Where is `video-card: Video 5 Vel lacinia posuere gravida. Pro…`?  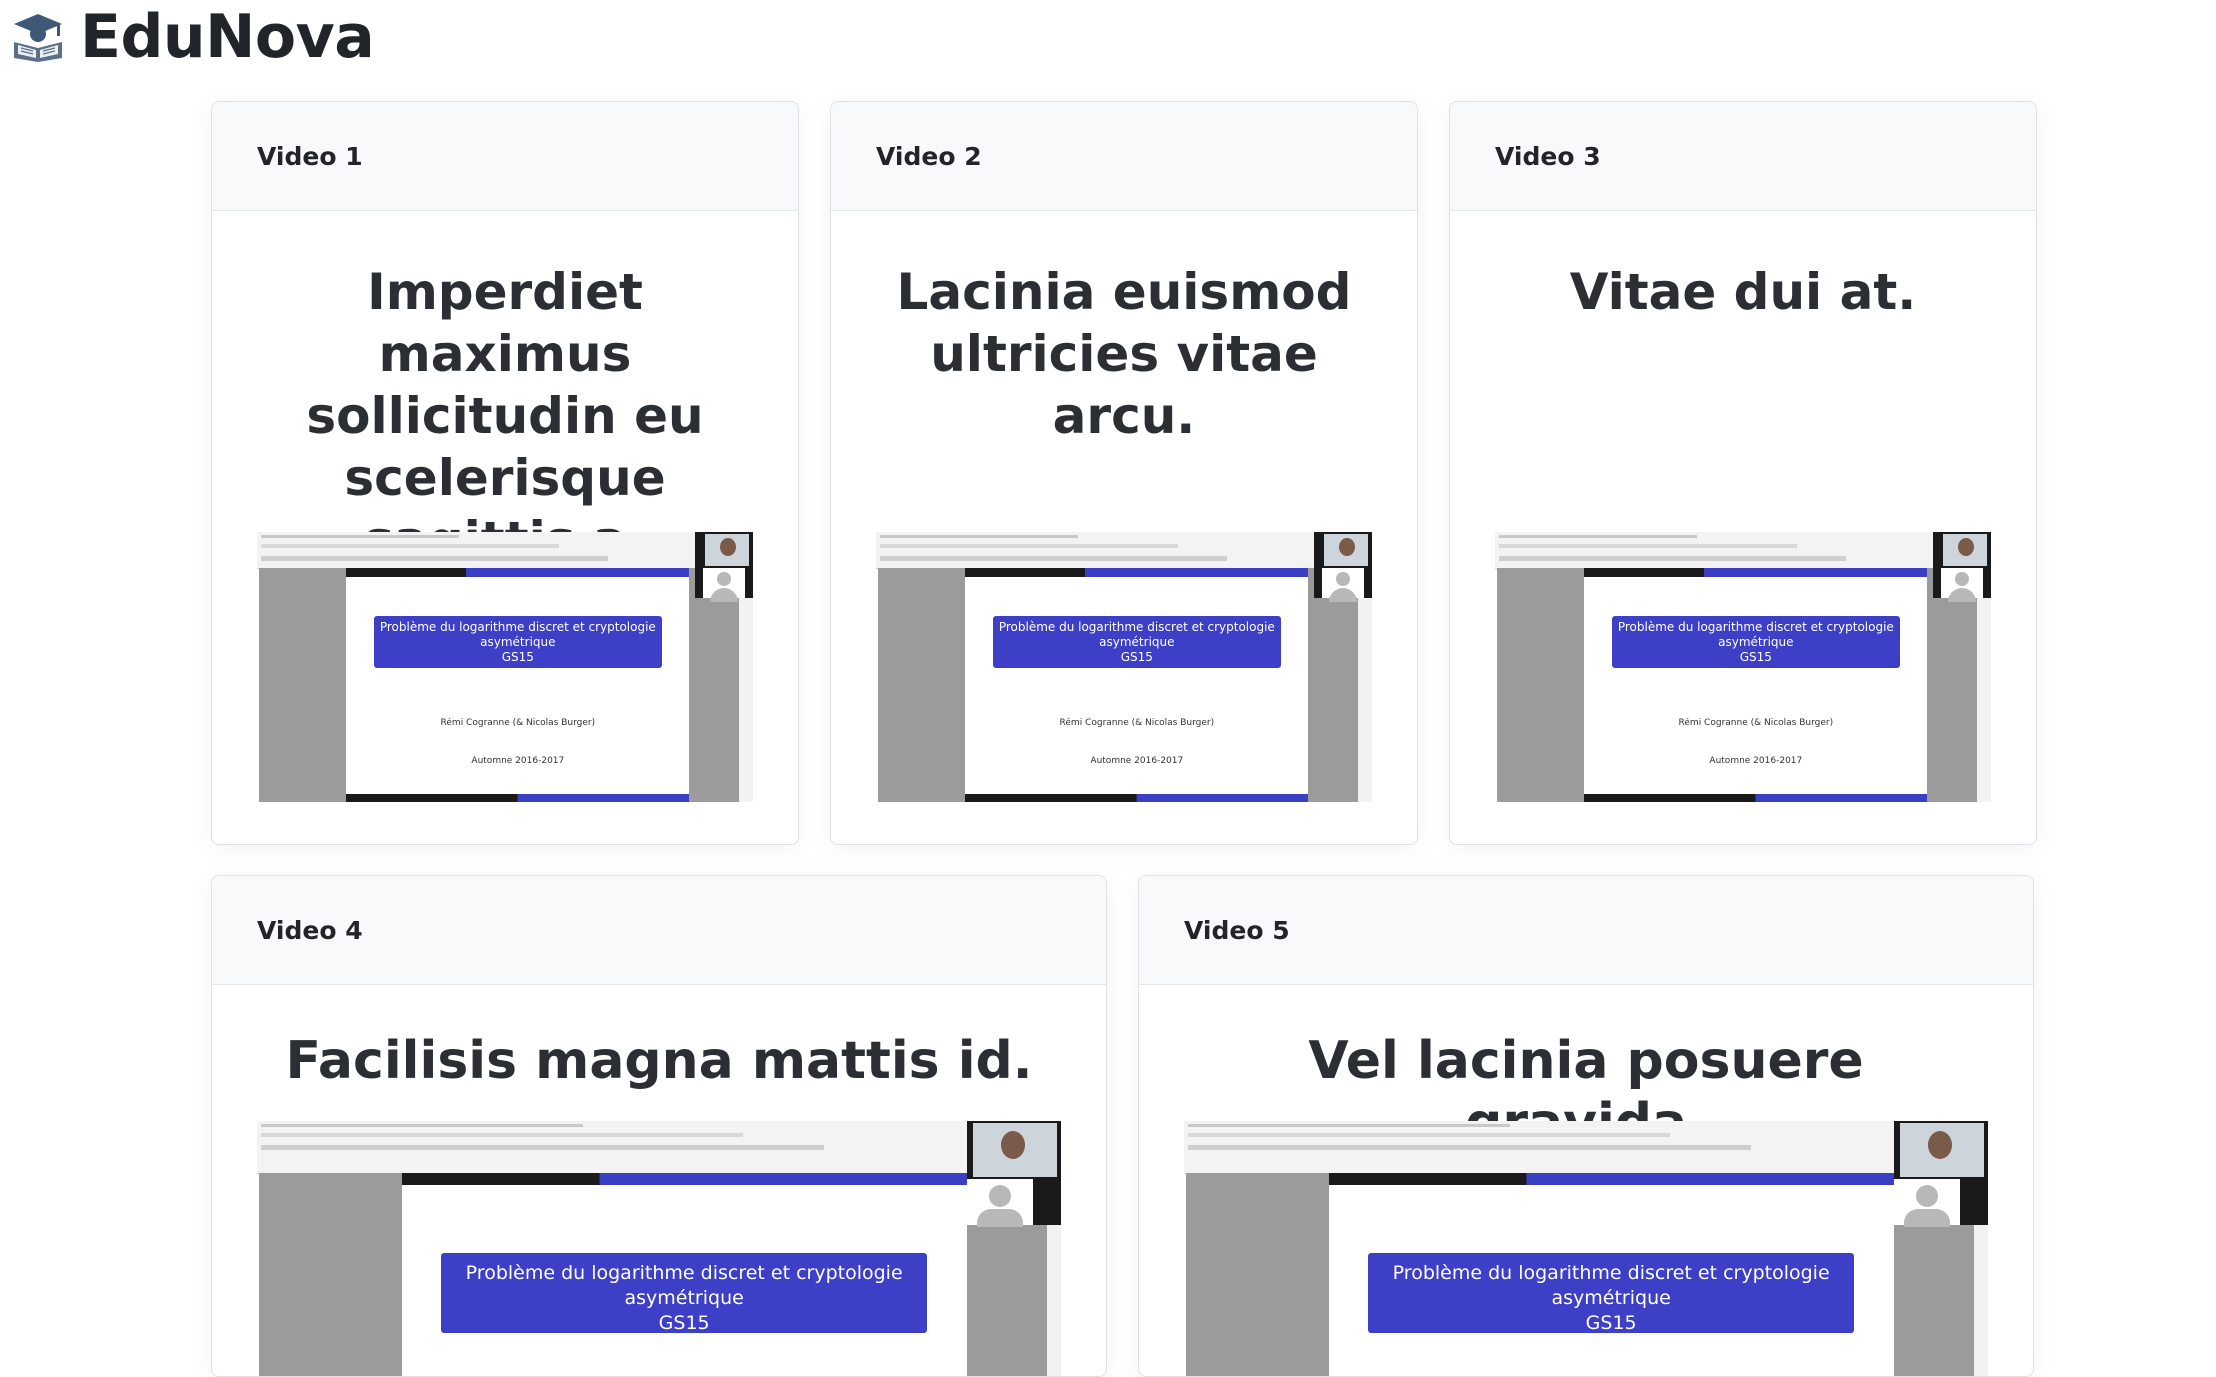
video-card: Video 5 Vel lacinia posuere gravida. Pro… is located at coordinates (1586, 1126).